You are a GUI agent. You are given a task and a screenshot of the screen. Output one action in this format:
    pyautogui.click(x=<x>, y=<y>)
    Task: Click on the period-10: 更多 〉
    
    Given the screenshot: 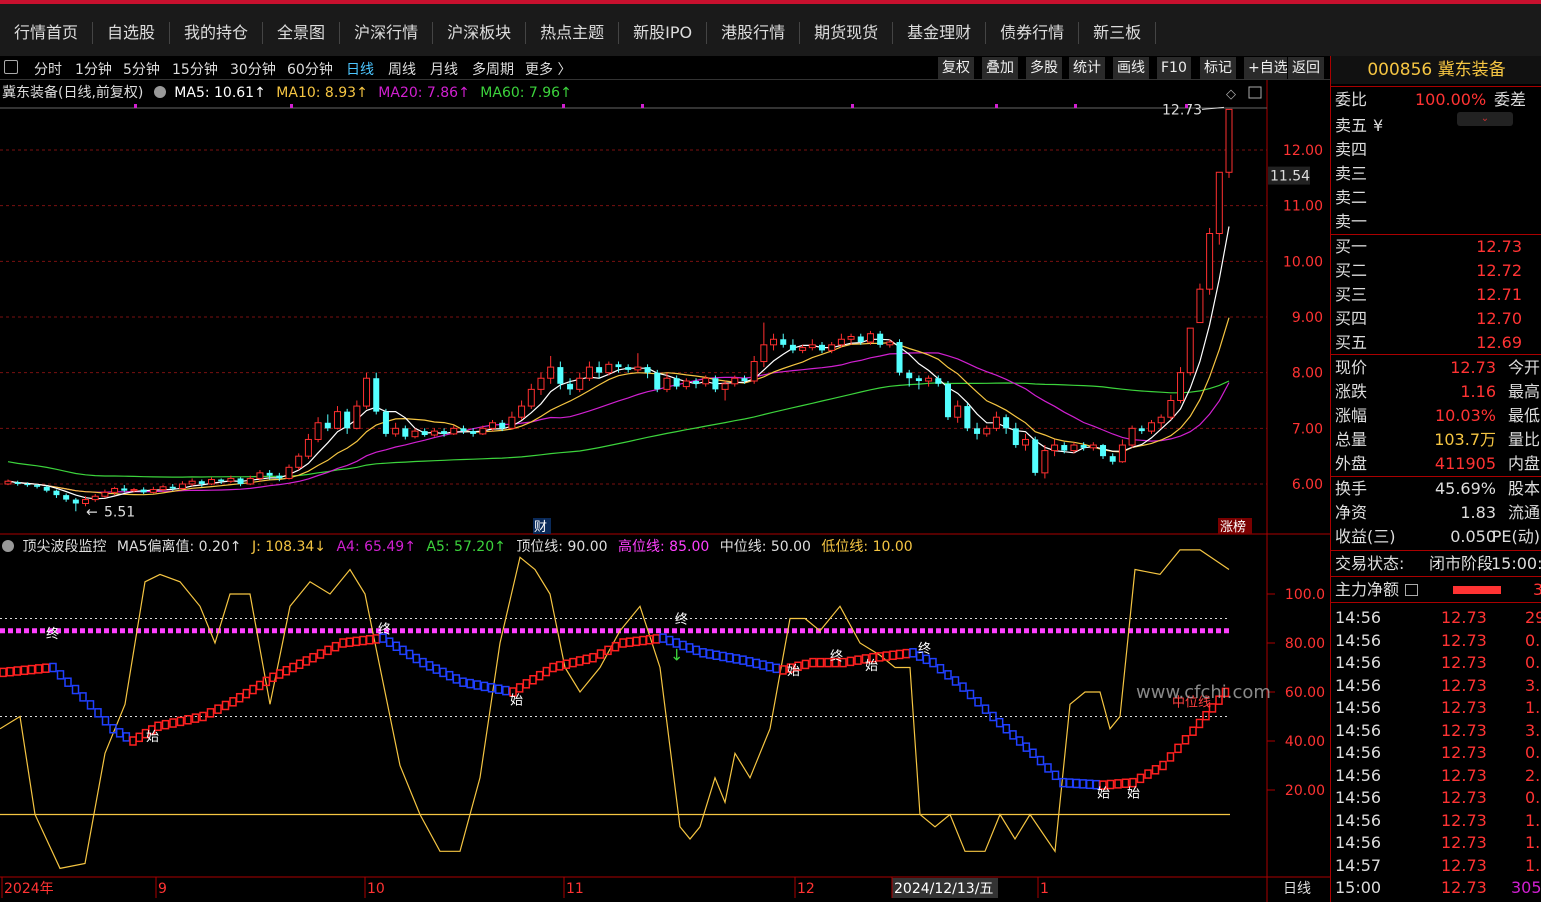 What is the action you would take?
    pyautogui.click(x=548, y=69)
    